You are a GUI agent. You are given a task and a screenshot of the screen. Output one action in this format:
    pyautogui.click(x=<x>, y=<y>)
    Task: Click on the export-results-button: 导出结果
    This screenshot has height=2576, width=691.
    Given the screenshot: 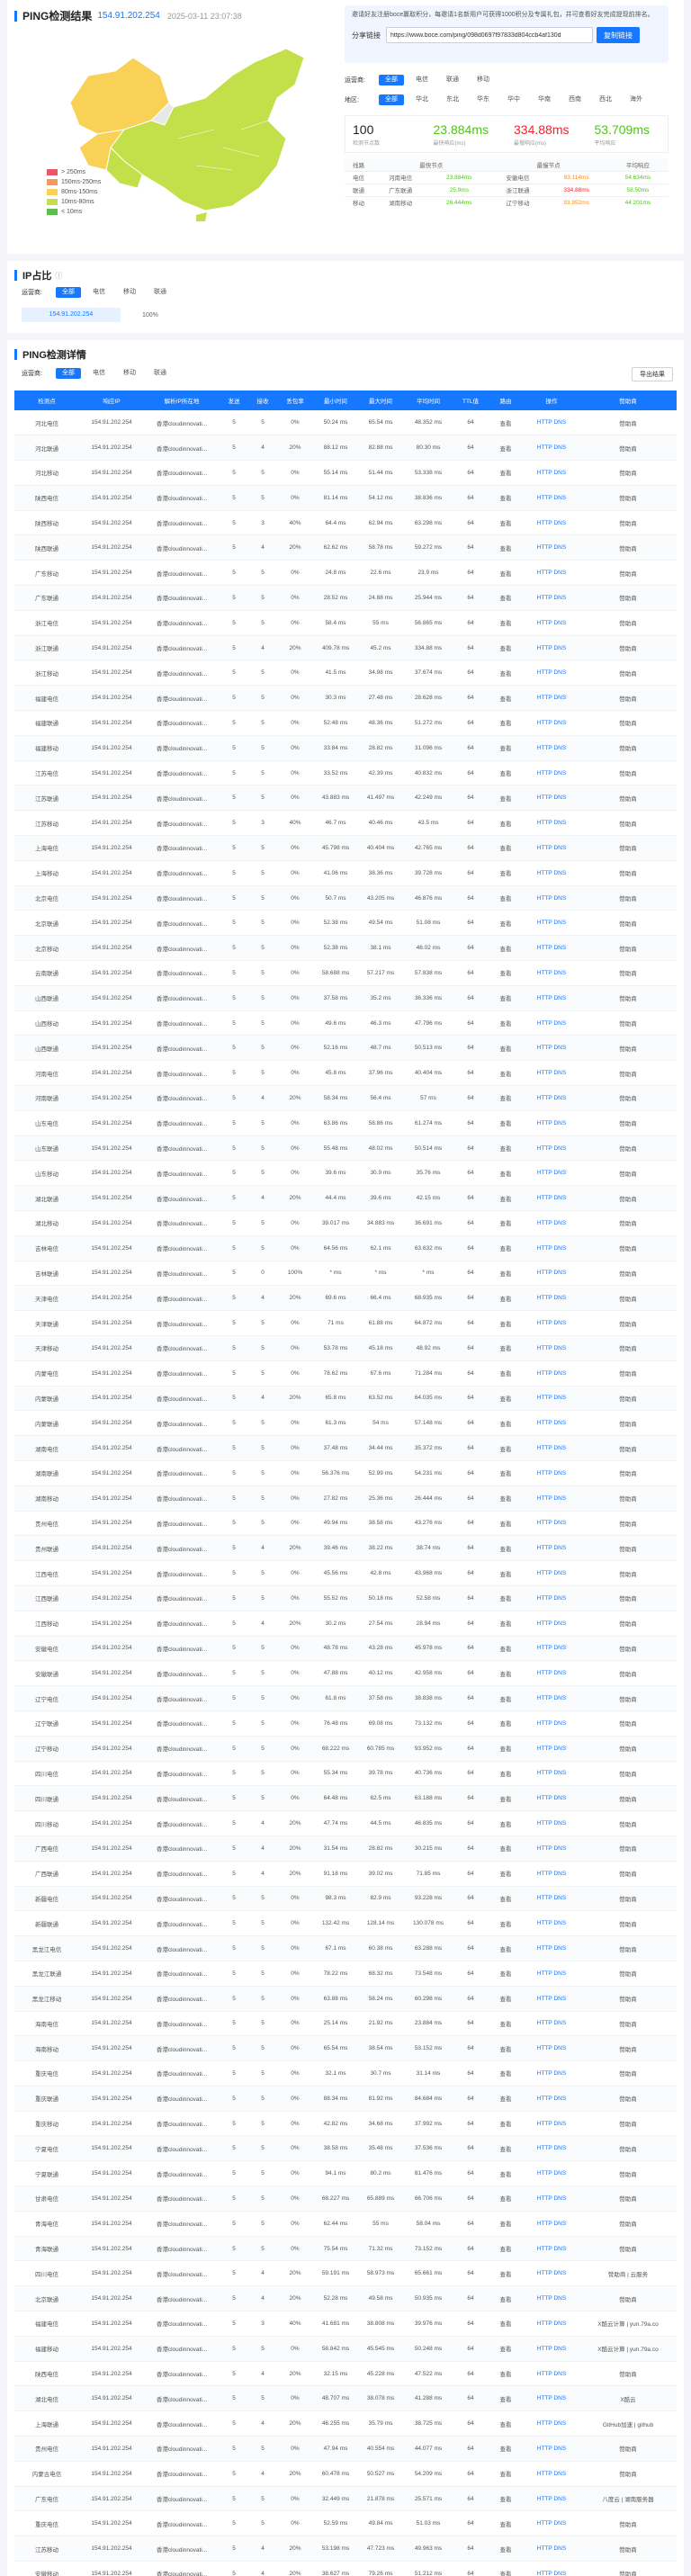 What is the action you would take?
    pyautogui.click(x=653, y=374)
    